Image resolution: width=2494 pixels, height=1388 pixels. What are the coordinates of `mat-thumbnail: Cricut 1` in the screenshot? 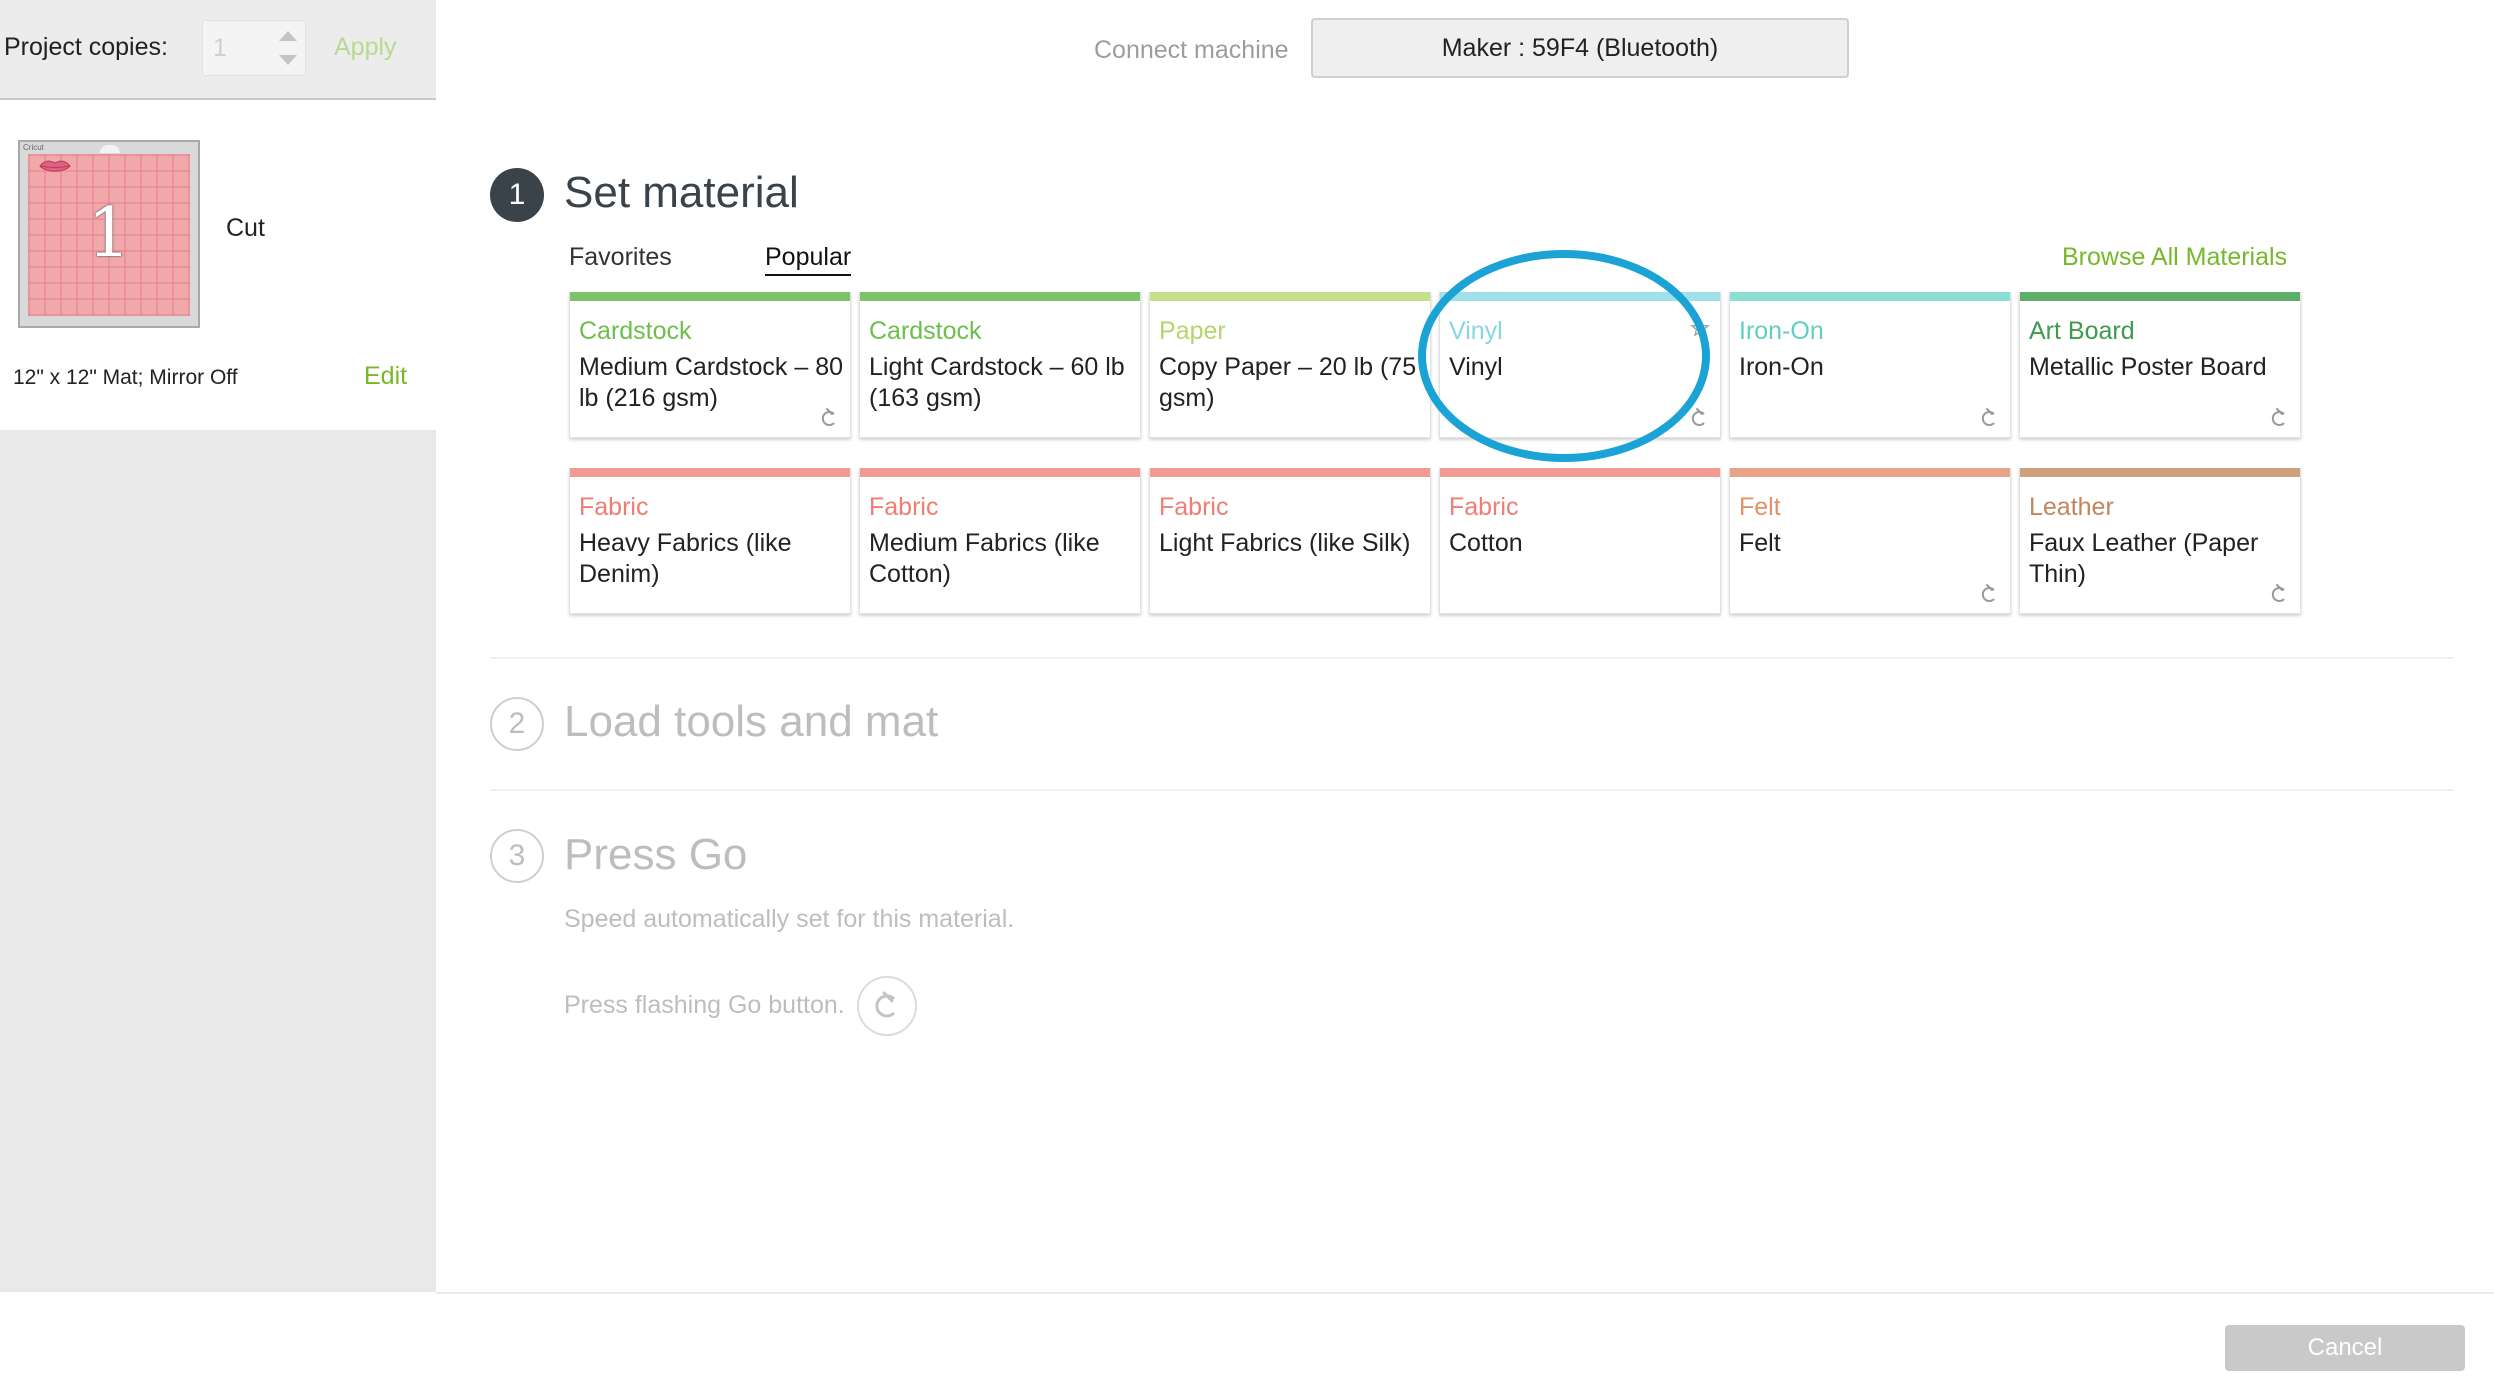 It's located at (109, 234).